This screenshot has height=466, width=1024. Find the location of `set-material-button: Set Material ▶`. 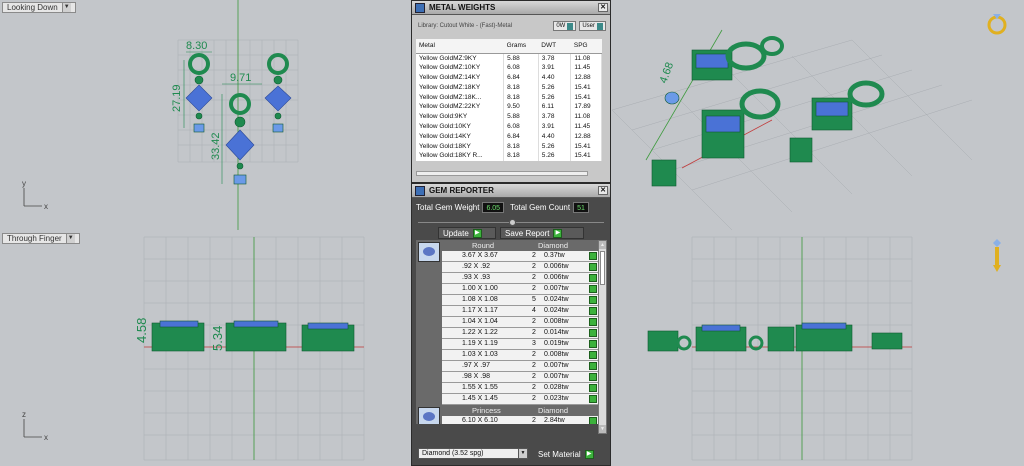

set-material-button: Set Material ▶ is located at coordinates (570, 454).